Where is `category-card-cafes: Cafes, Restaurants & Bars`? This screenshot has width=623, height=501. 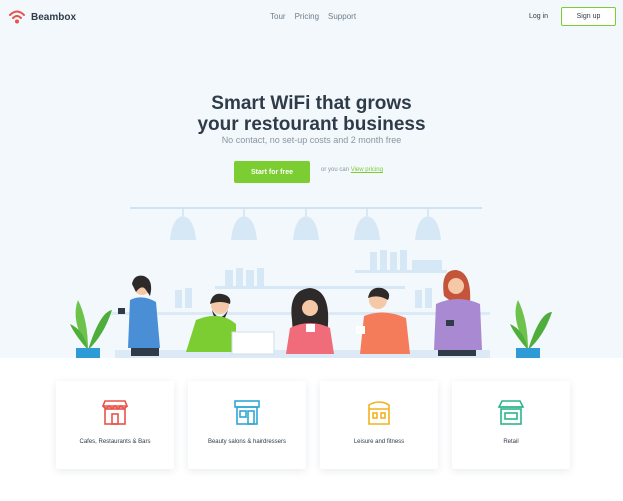
category-card-cafes: Cafes, Restaurants & Bars is located at coordinates (115, 425).